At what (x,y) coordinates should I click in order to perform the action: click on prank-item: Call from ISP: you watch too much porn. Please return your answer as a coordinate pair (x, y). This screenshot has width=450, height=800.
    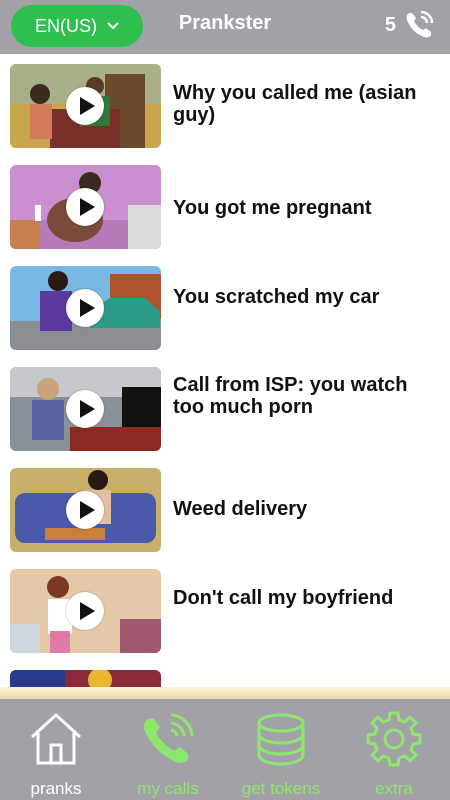
    Looking at the image, I should click on (225, 405).